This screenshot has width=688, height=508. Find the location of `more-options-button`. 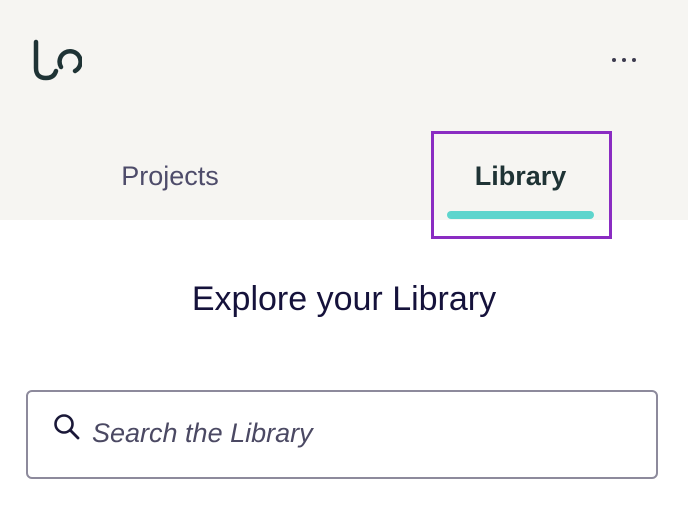

more-options-button is located at coordinates (624, 60).